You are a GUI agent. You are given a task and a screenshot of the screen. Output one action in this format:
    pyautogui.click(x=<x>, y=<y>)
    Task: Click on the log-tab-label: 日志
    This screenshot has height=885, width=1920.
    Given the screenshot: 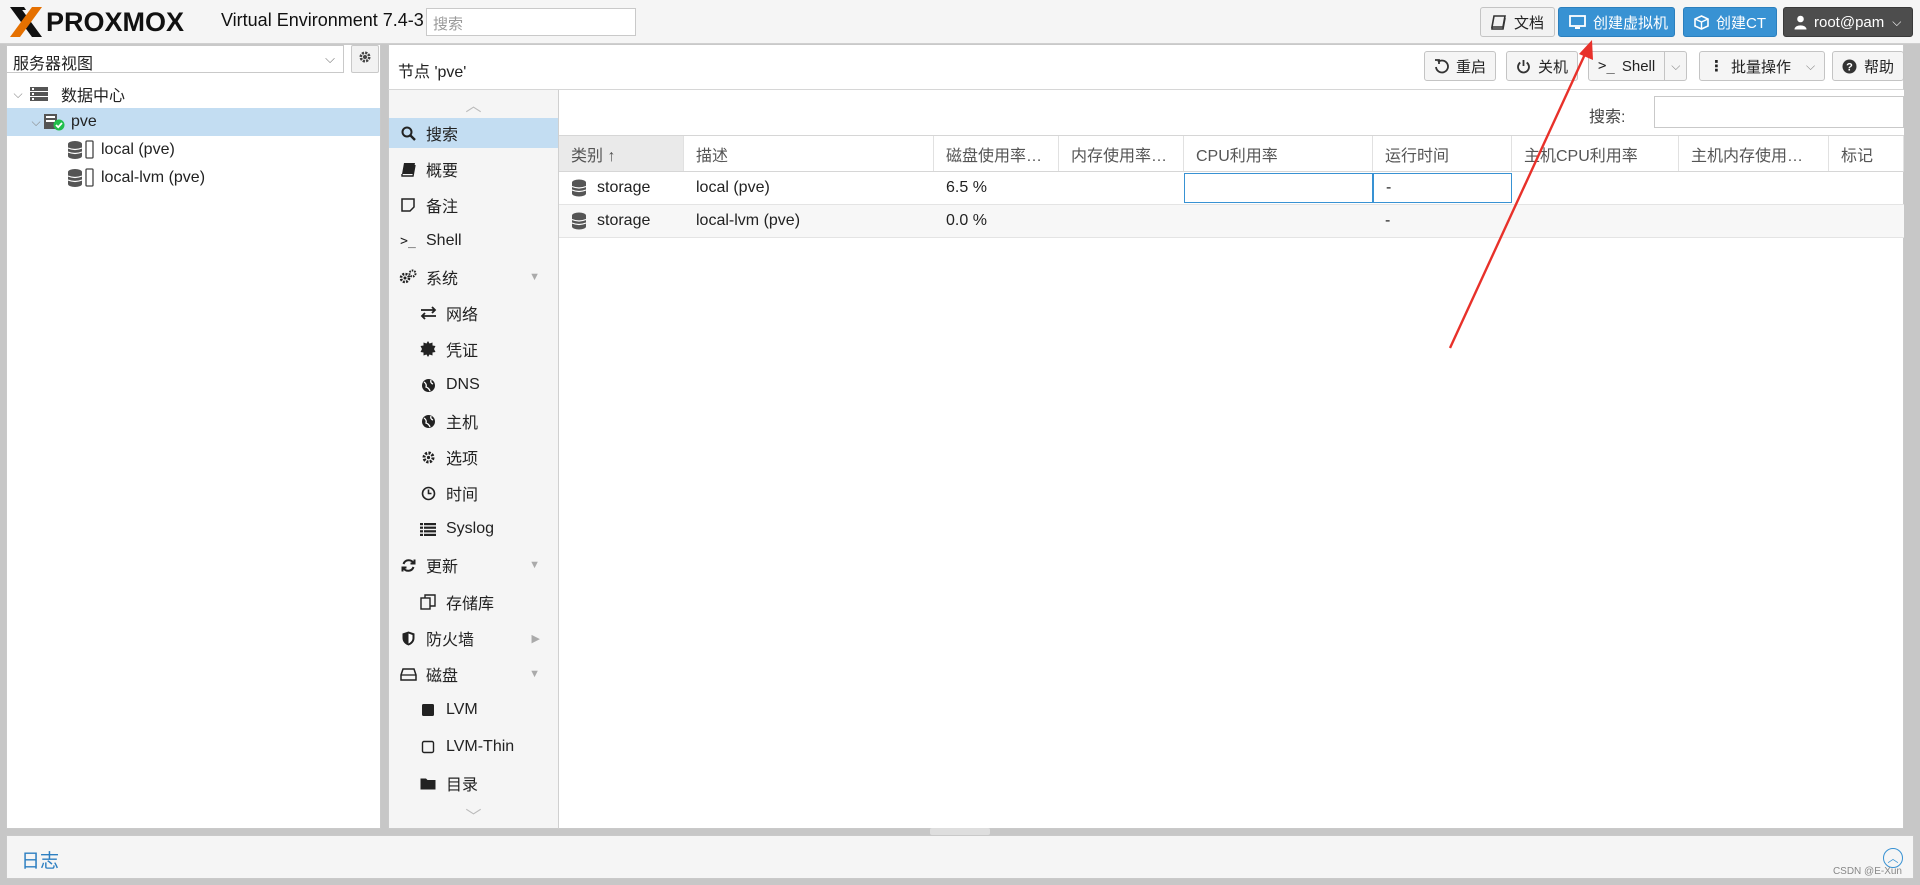 What is the action you would take?
    pyautogui.click(x=40, y=859)
    